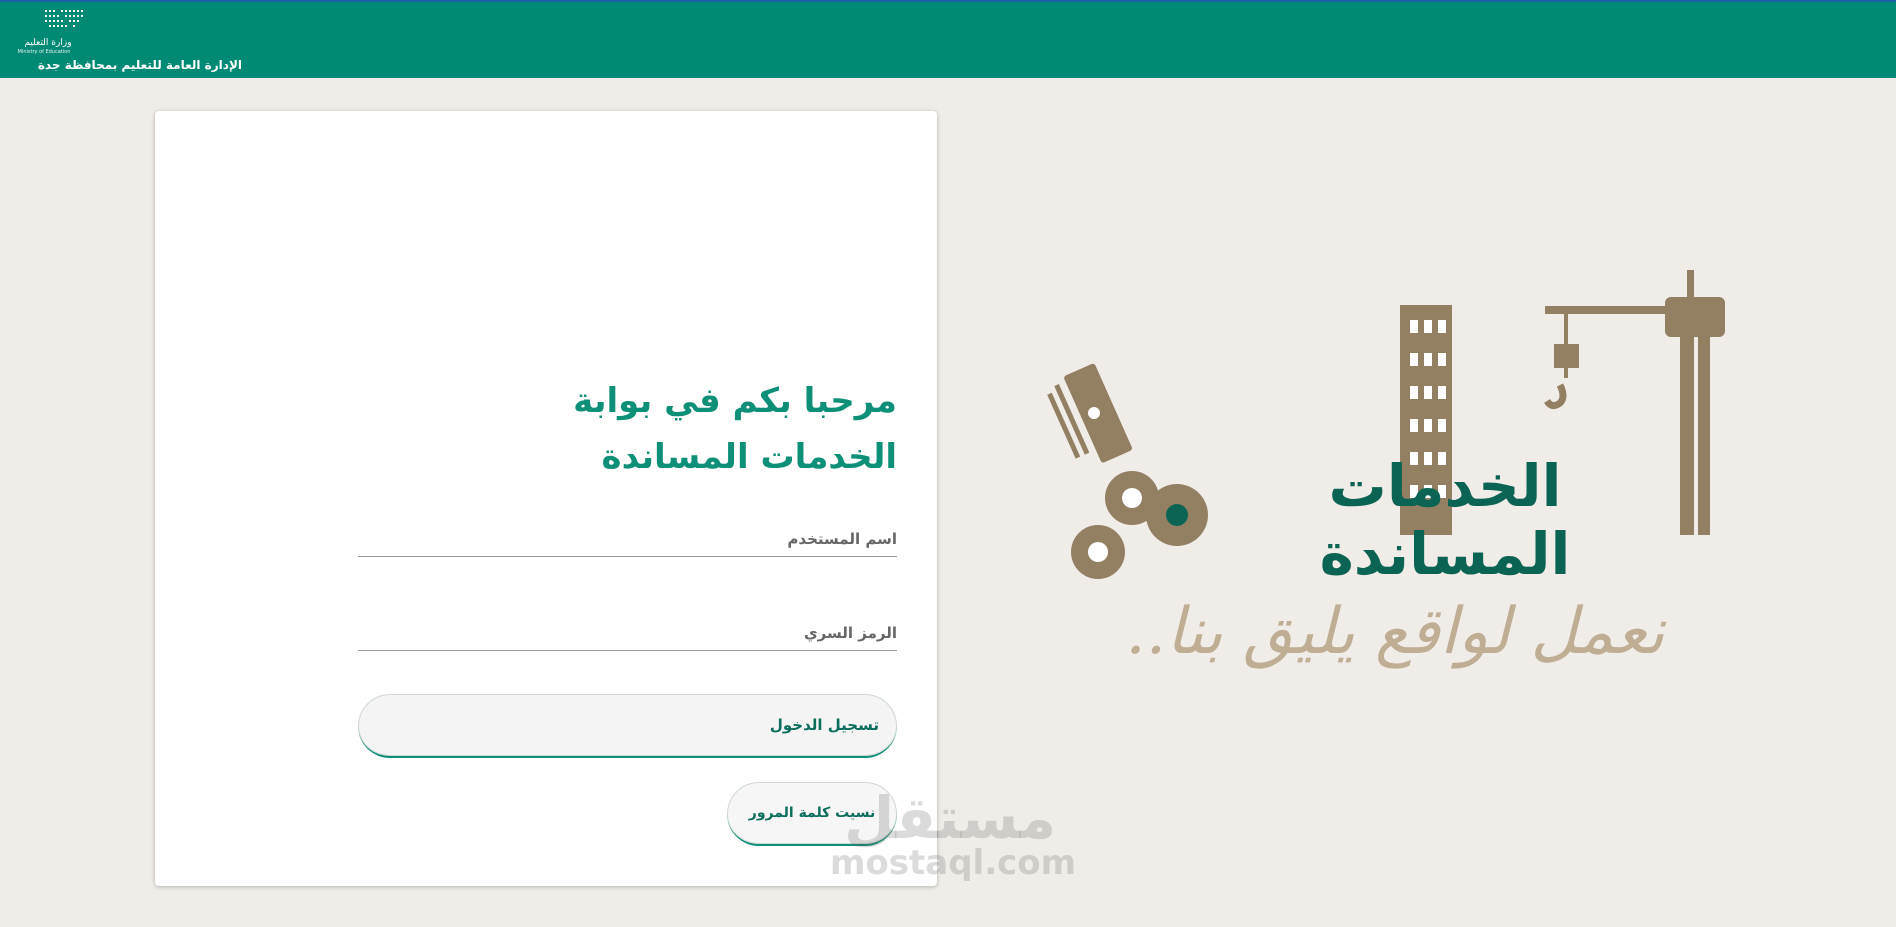  I want to click on brand-slogan: نعمل لواقع يليق بنا.., so click(1395, 632).